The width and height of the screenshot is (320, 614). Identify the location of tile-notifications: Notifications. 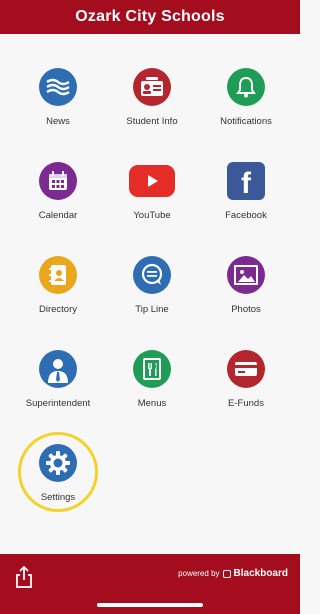
(246, 113).